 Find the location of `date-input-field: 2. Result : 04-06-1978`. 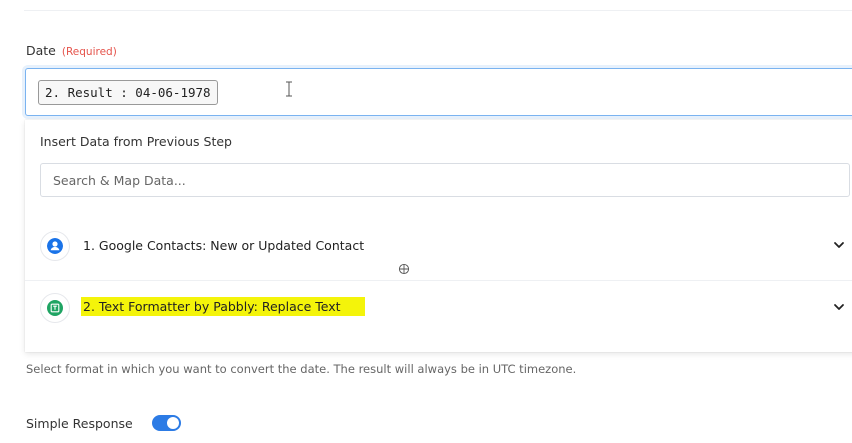

date-input-field: 2. Result : 04-06-1978 is located at coordinates (438, 92).